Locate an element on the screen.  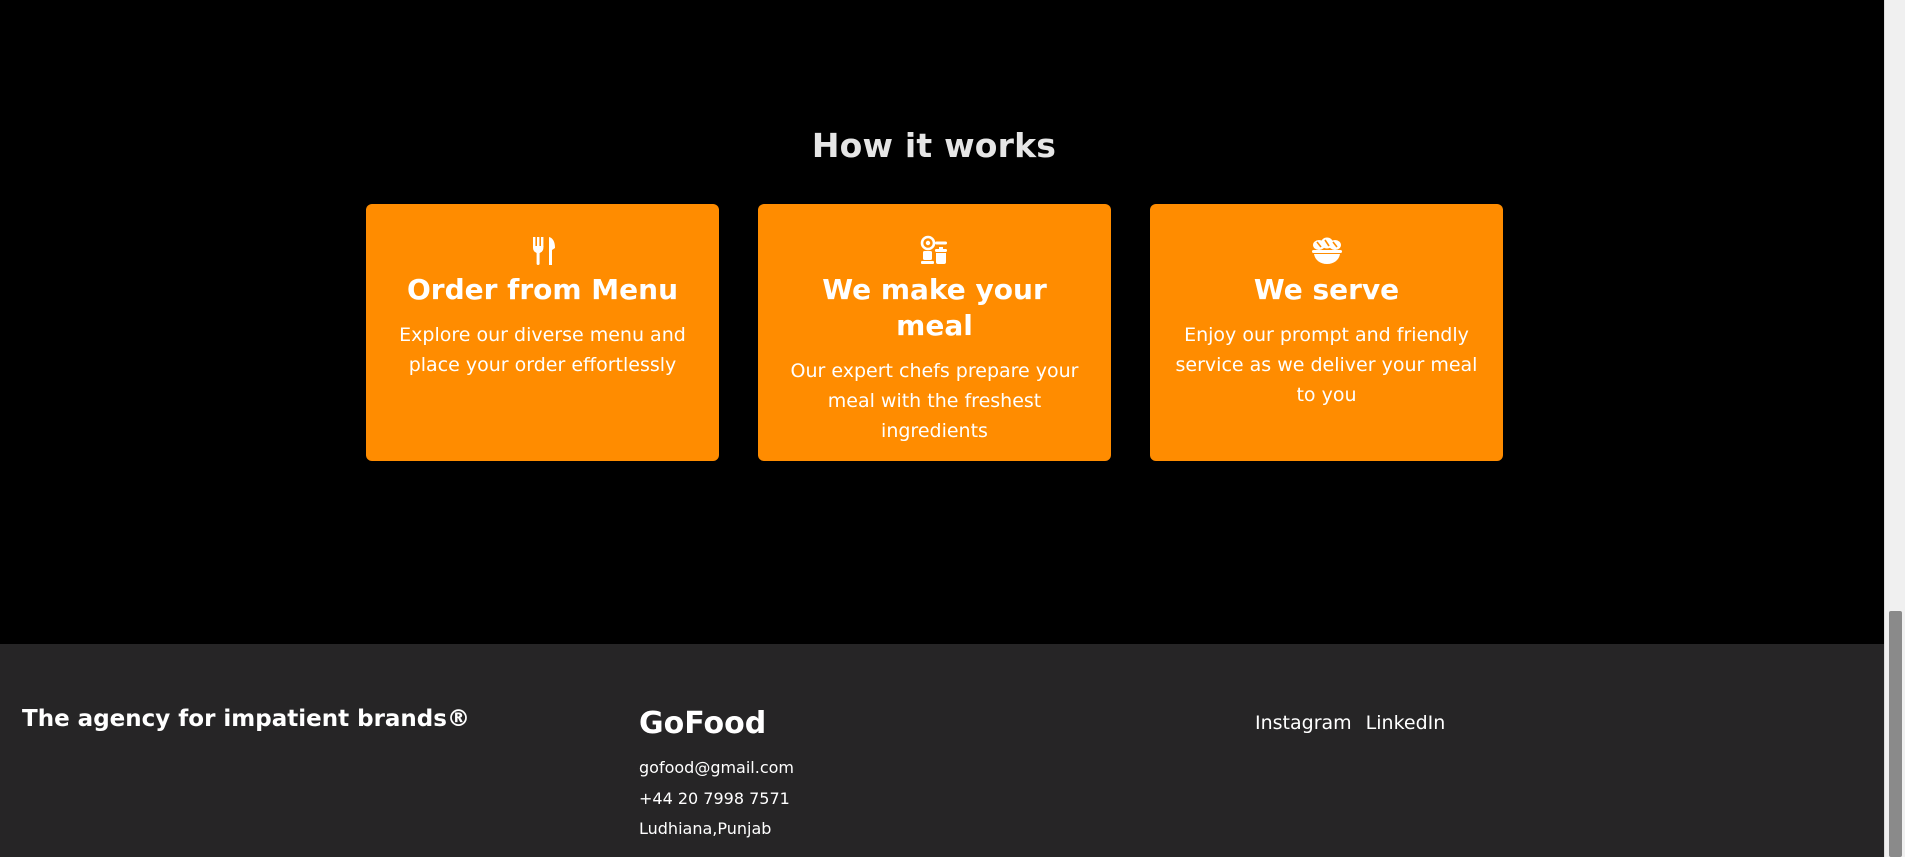
page-scrollbar is located at coordinates (1894, 428).